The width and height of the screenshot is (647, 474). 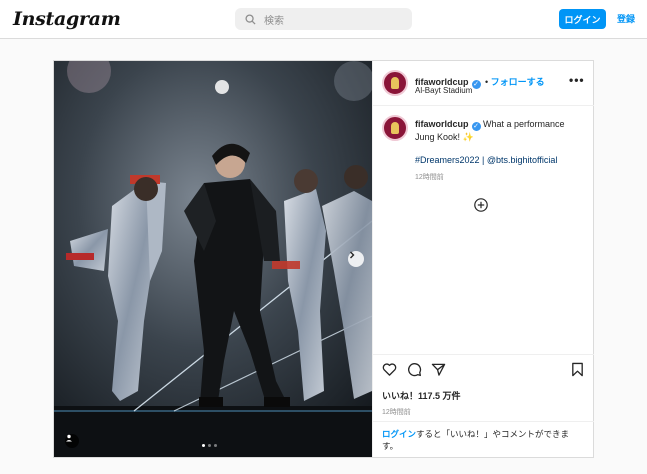 I want to click on search-icon, so click(x=250, y=19).